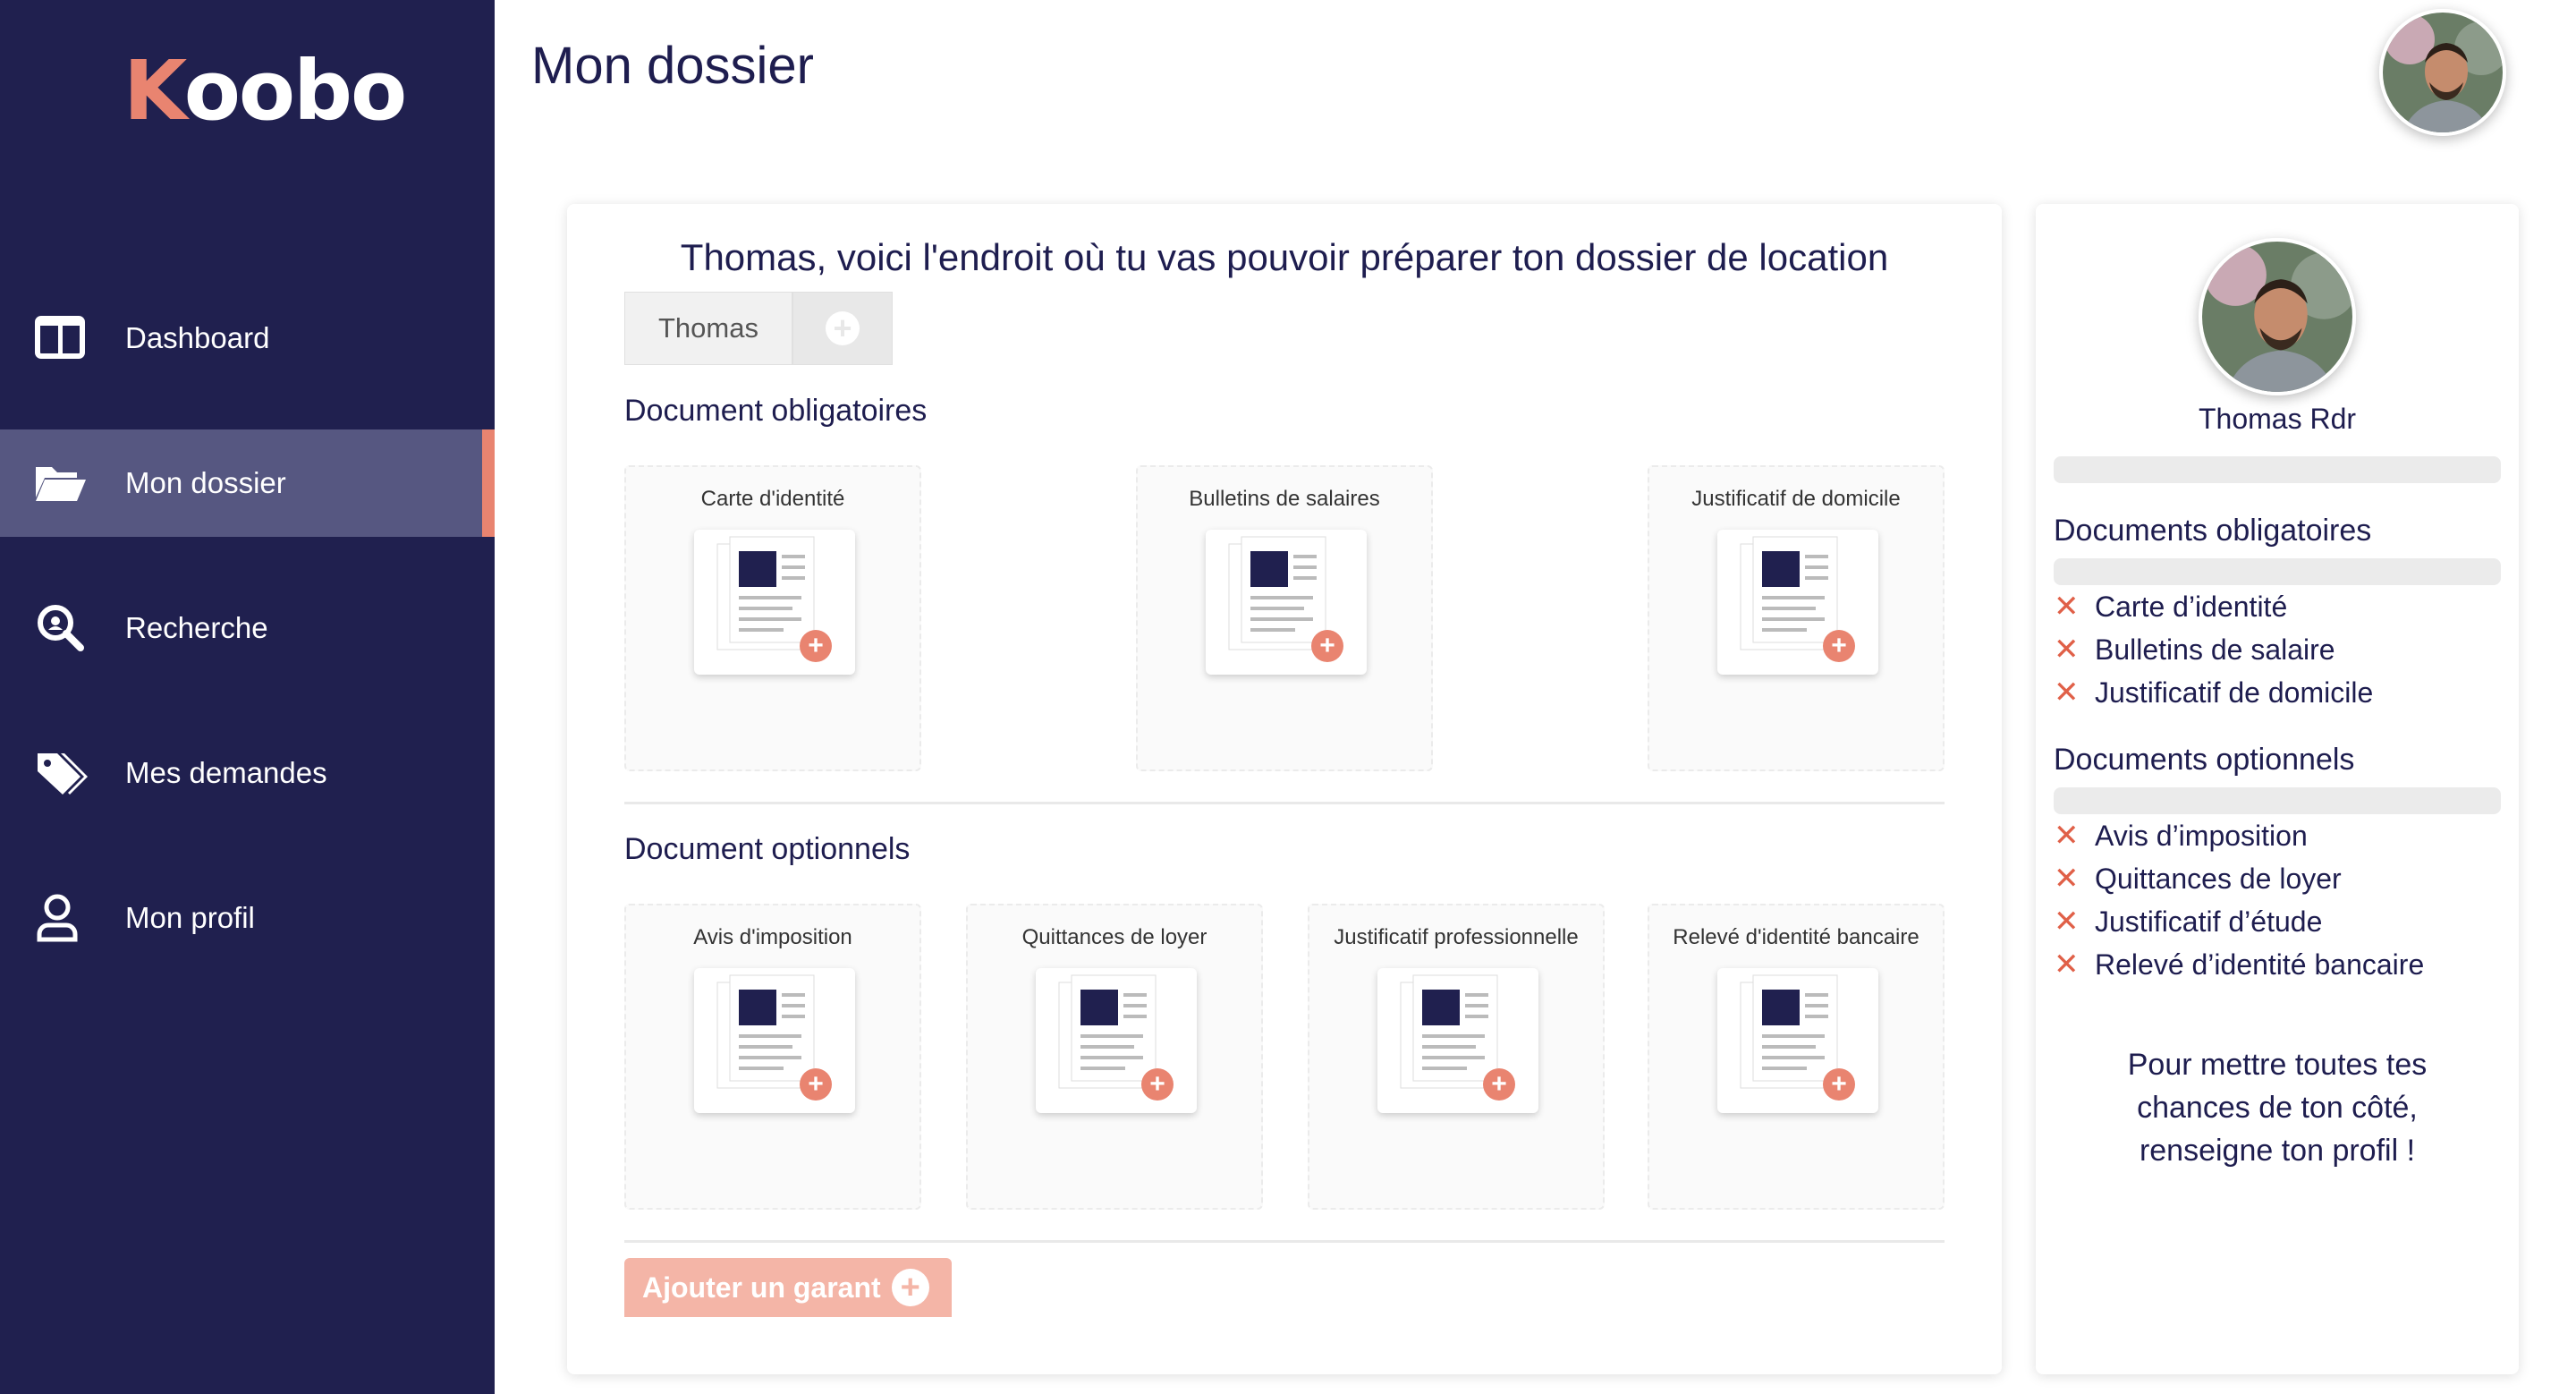 The width and height of the screenshot is (2576, 1394). Describe the element at coordinates (761, 1287) in the screenshot. I see `add-guarantor-label: Ajouter un garant` at that location.